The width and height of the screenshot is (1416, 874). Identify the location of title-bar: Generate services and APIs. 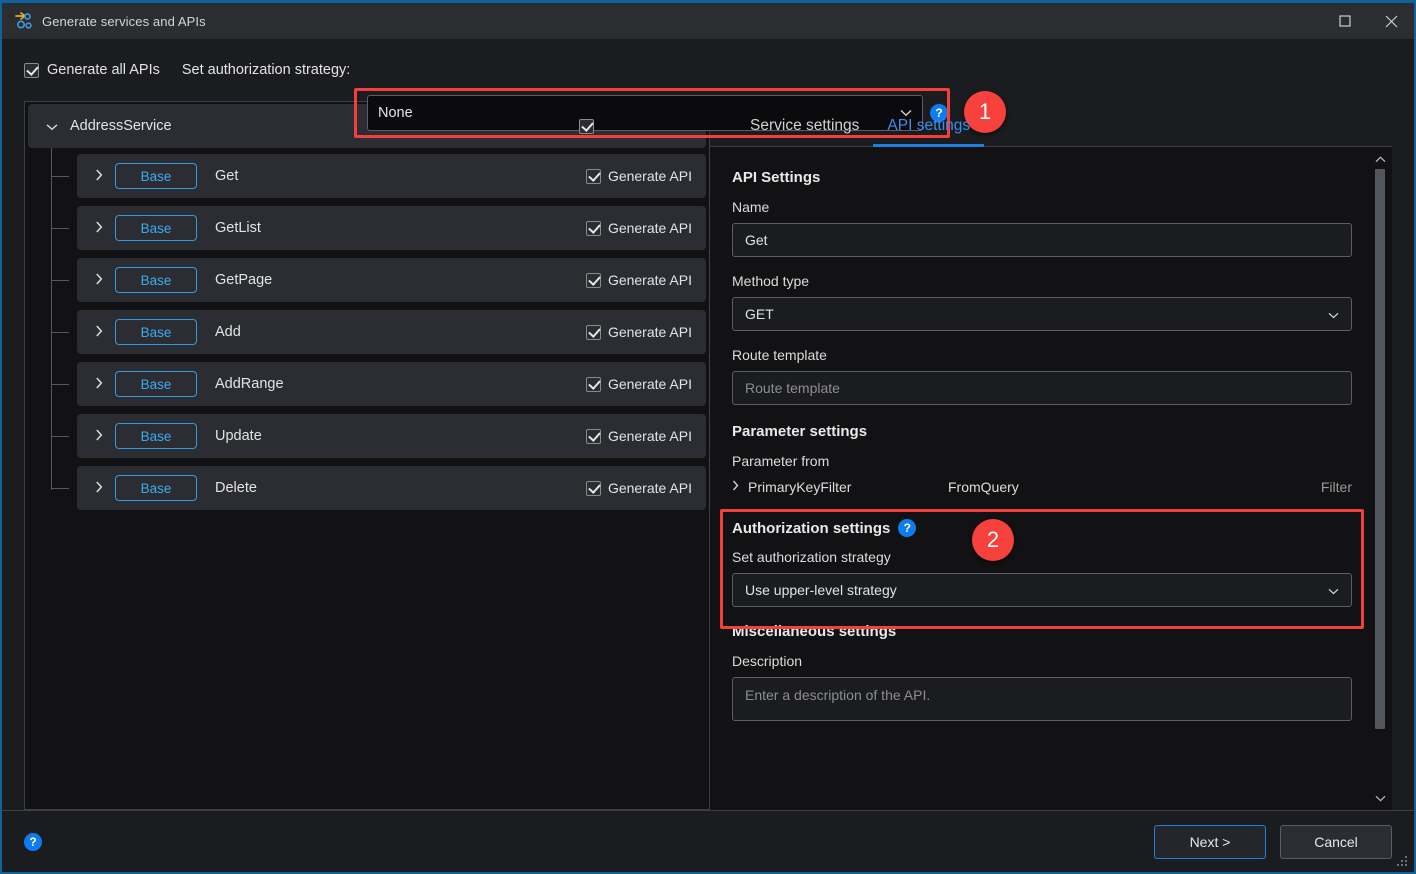
(708, 21).